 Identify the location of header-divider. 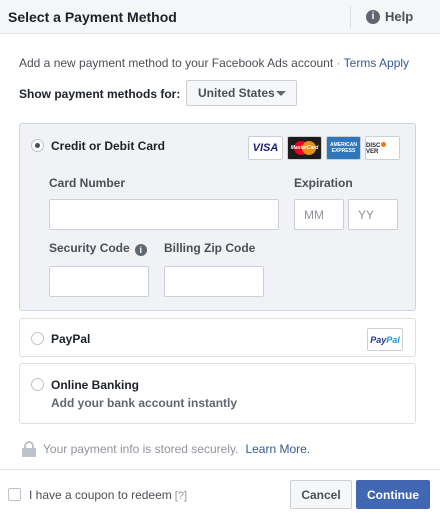
(350, 17).